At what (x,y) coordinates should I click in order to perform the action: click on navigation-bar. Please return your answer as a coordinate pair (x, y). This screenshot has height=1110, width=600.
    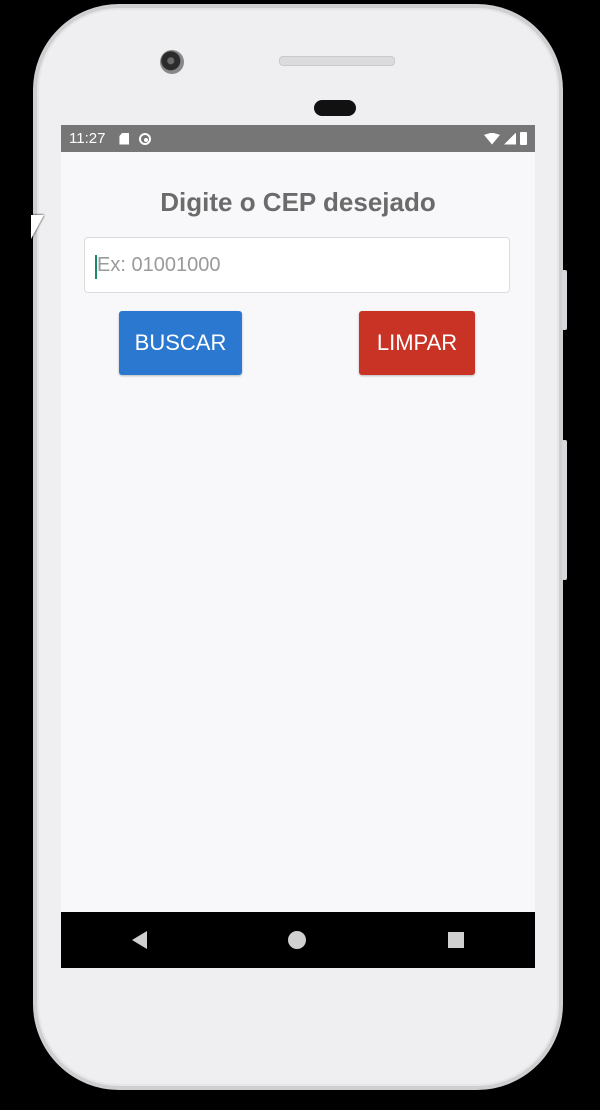
    Looking at the image, I should click on (298, 940).